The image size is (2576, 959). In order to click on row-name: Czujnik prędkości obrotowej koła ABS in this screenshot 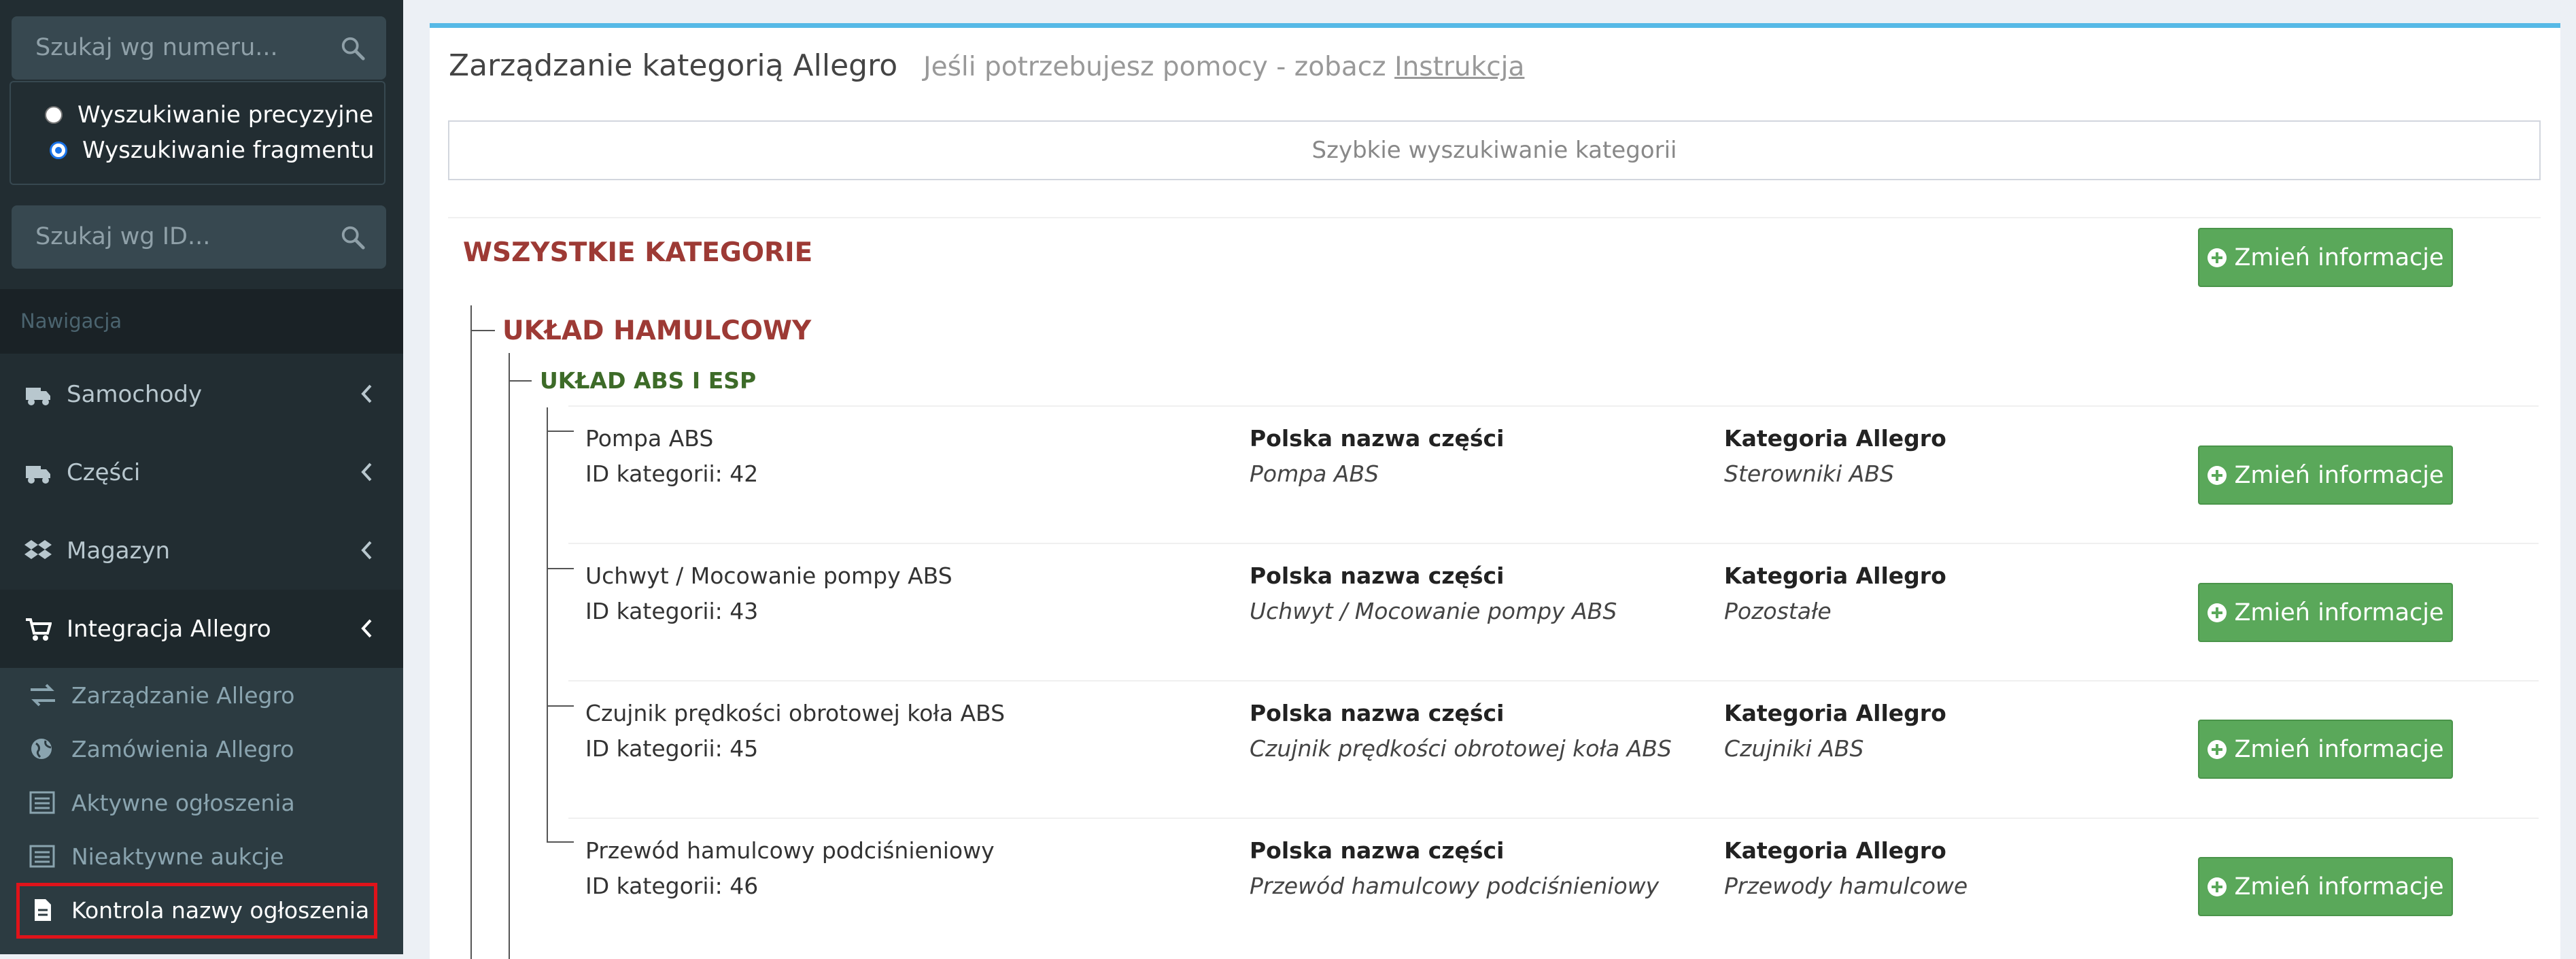, I will do `click(795, 713)`.